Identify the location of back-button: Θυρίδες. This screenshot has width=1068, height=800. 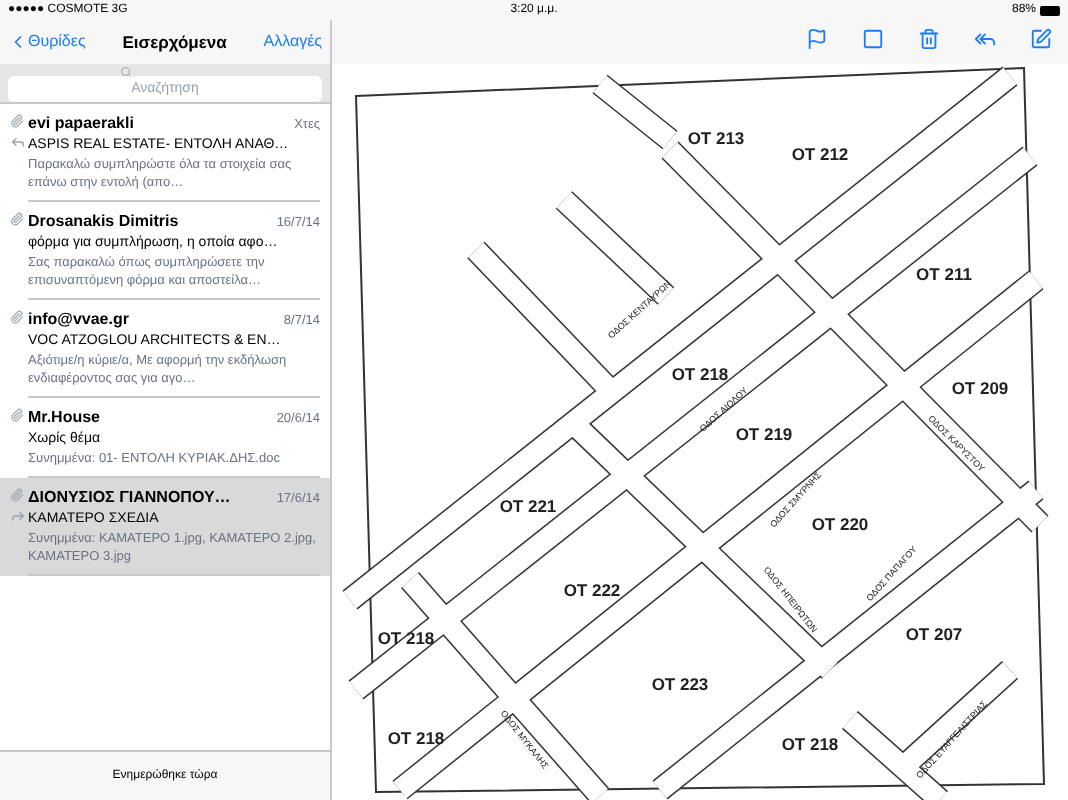
(47, 42).